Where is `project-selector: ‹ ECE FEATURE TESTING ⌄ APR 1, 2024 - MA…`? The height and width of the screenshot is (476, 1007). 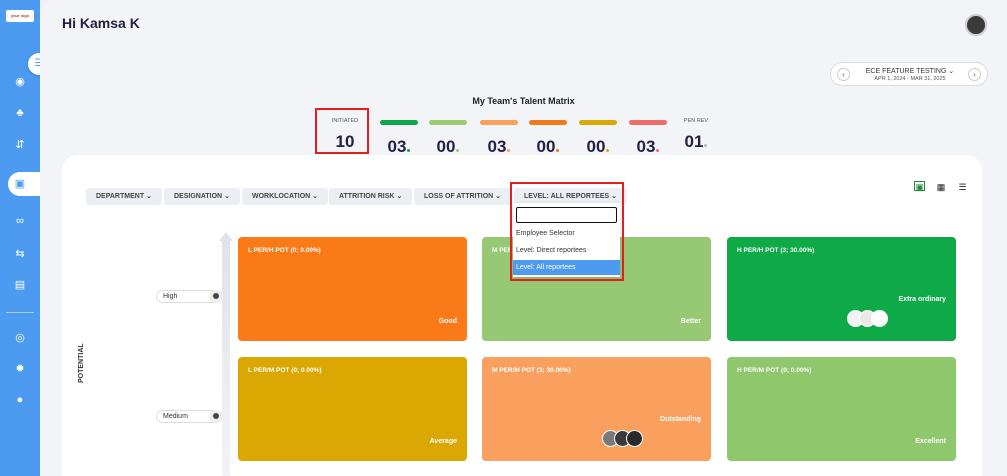 project-selector: ‹ ECE FEATURE TESTING ⌄ APR 1, 2024 - MA… is located at coordinates (909, 74).